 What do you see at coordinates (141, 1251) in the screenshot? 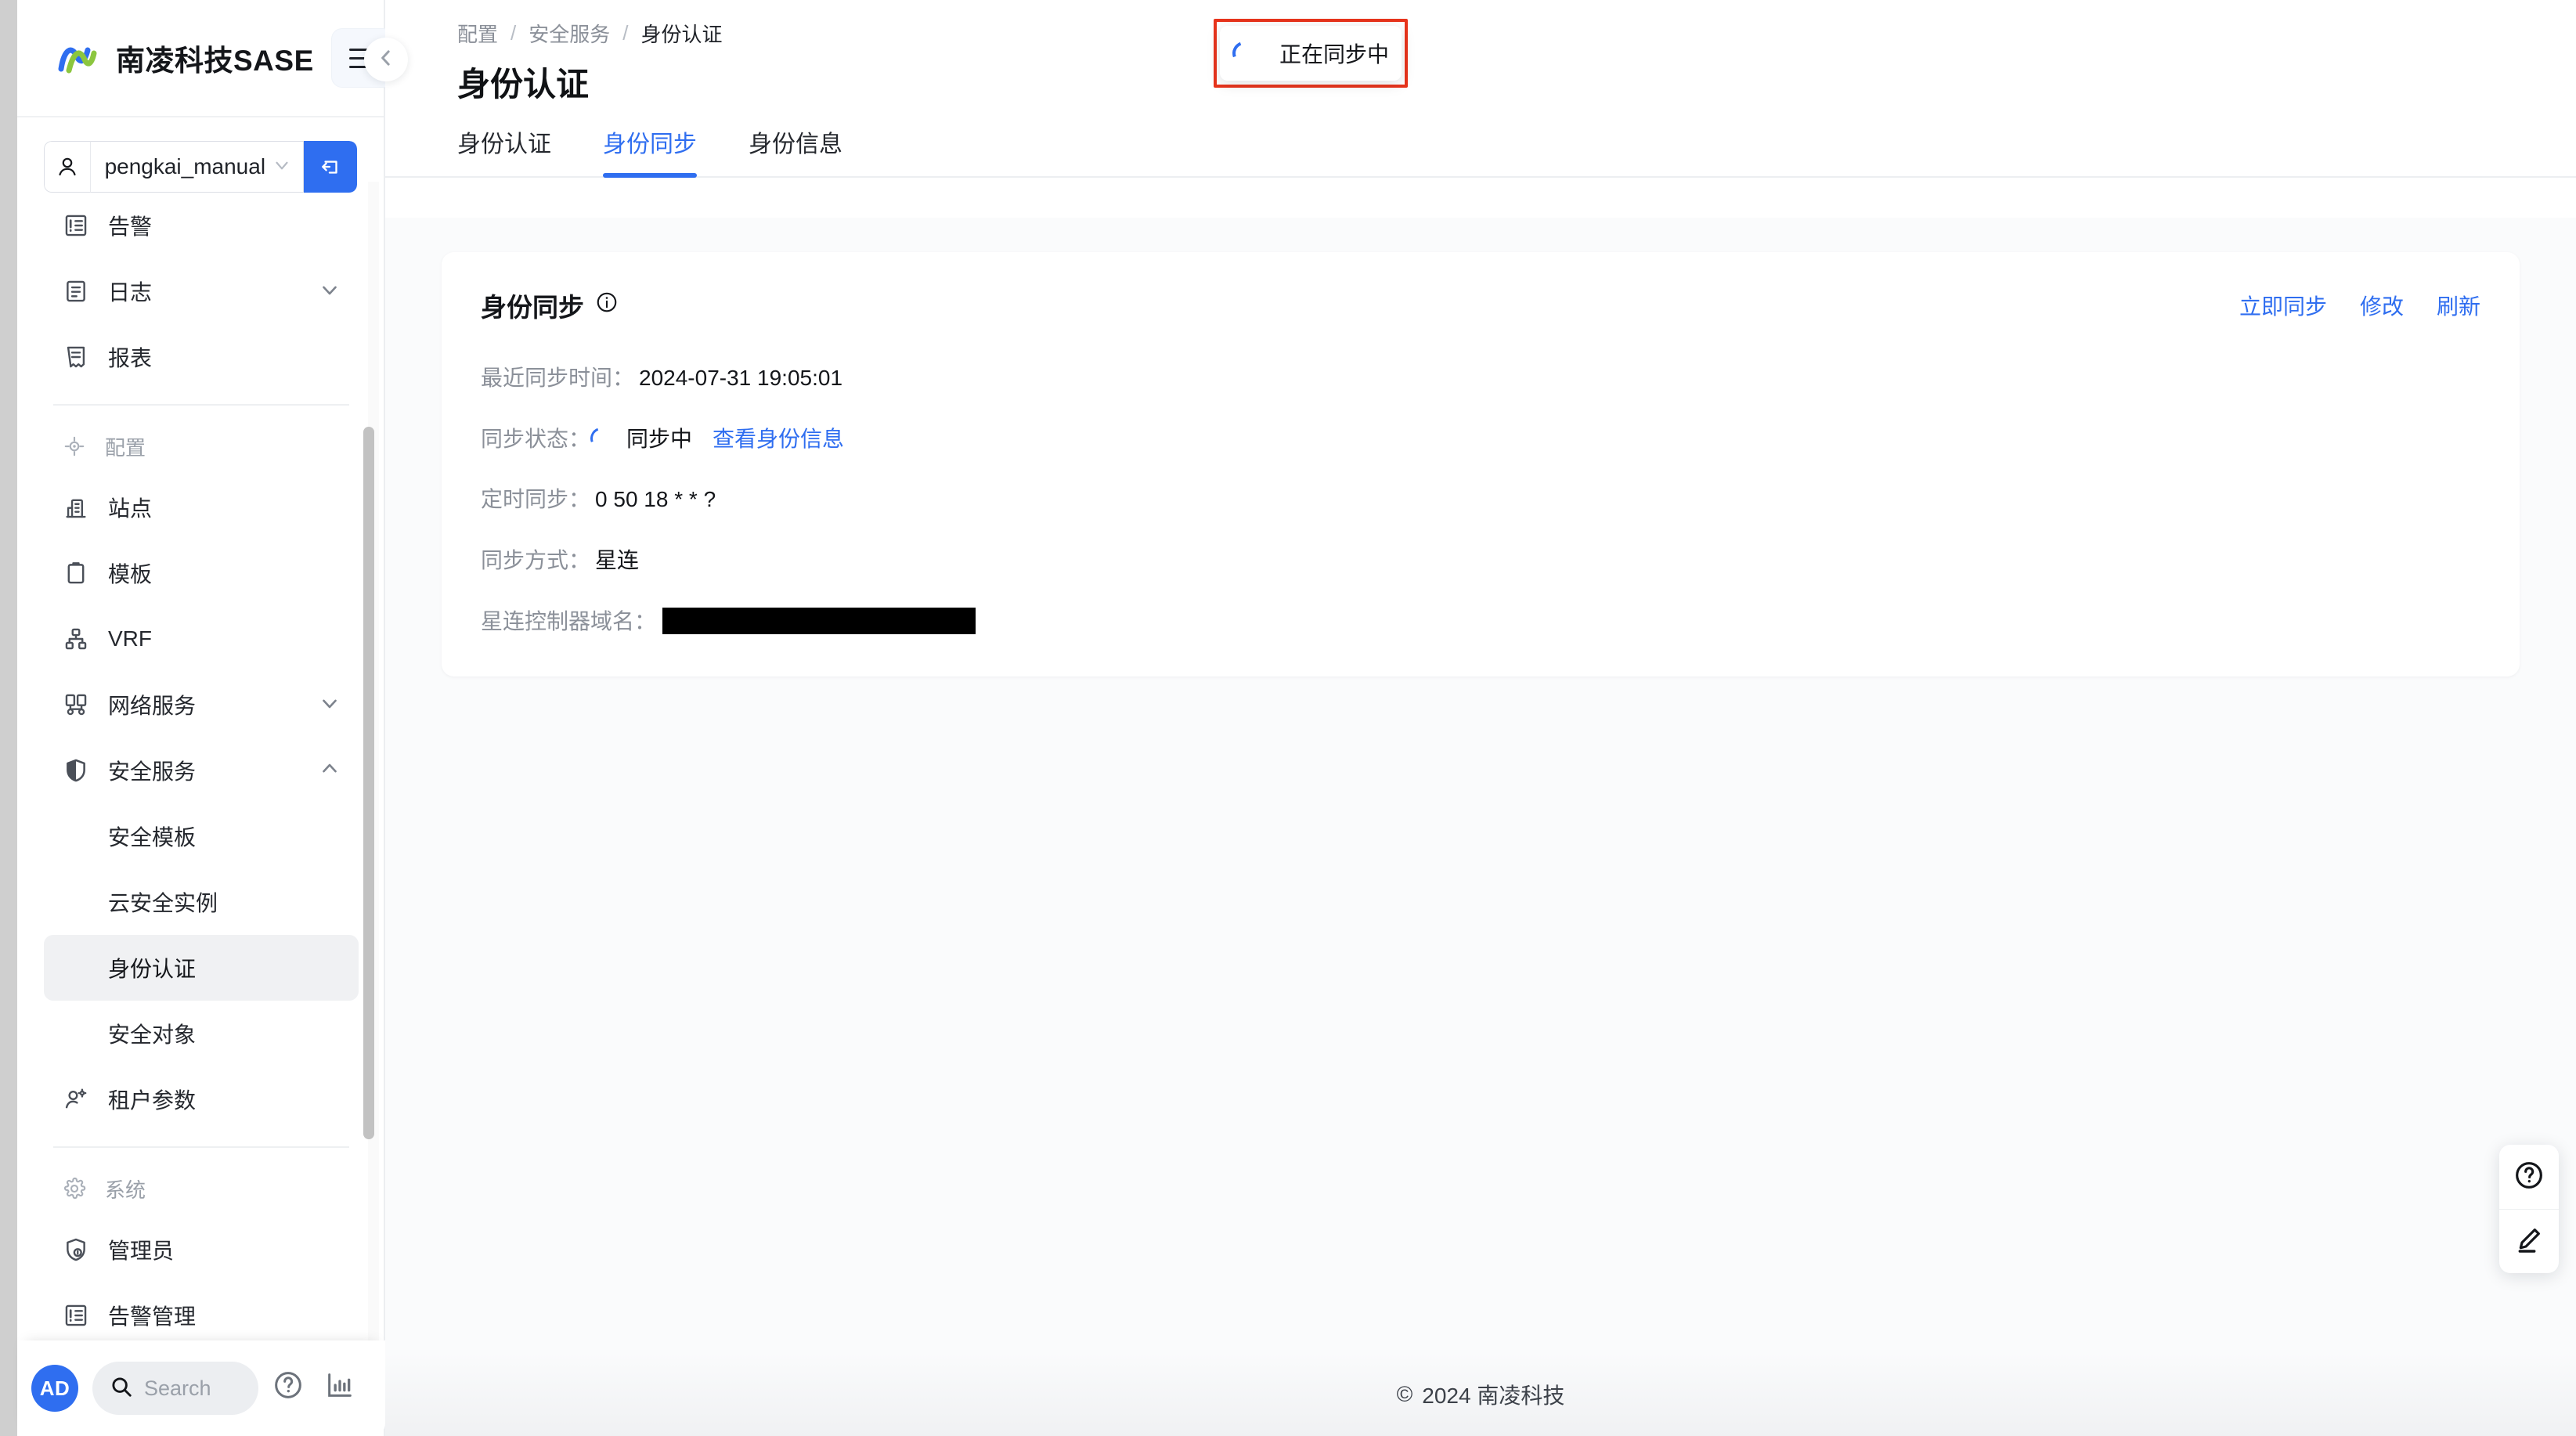
I see `sidebar-item-label: 管理员` at bounding box center [141, 1251].